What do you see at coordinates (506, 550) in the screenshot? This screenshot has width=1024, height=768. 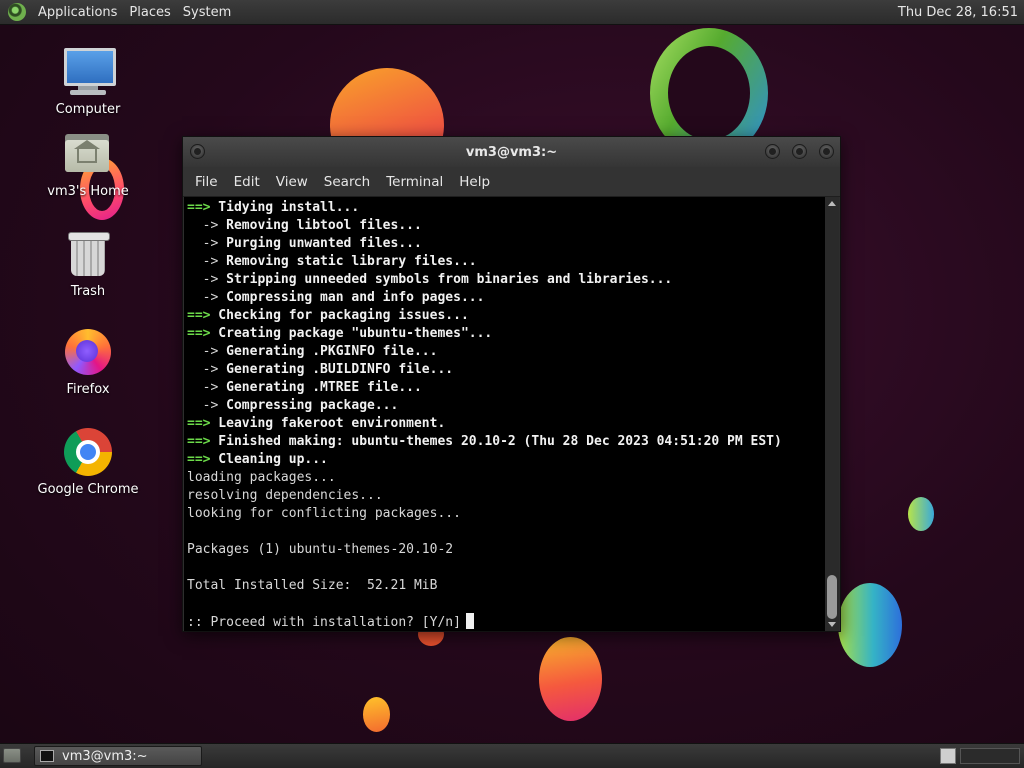 I see `terminal-line: Packages (1) ubuntu-themes-20.10-2` at bounding box center [506, 550].